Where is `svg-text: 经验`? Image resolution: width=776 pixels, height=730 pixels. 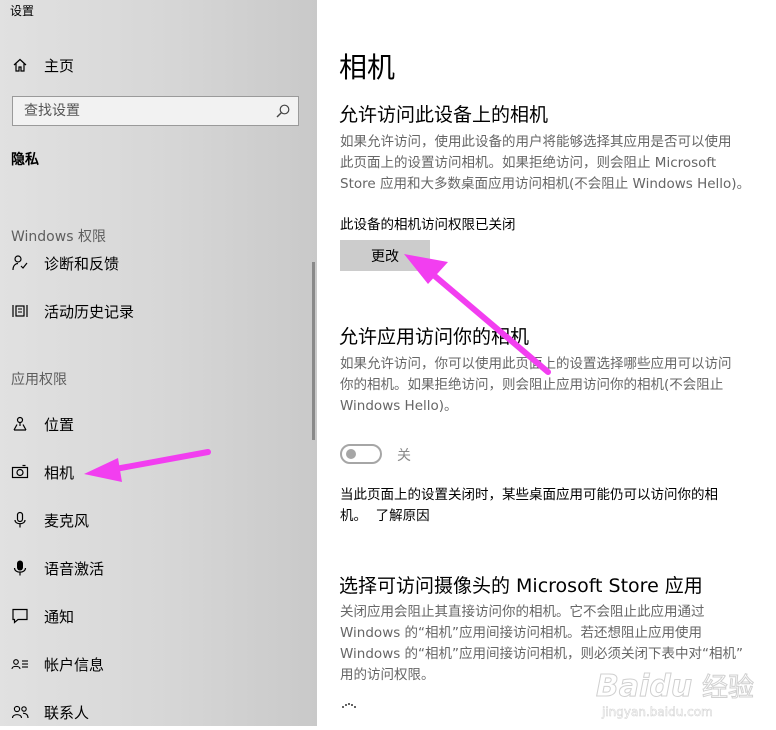 svg-text: 经验 is located at coordinates (728, 688).